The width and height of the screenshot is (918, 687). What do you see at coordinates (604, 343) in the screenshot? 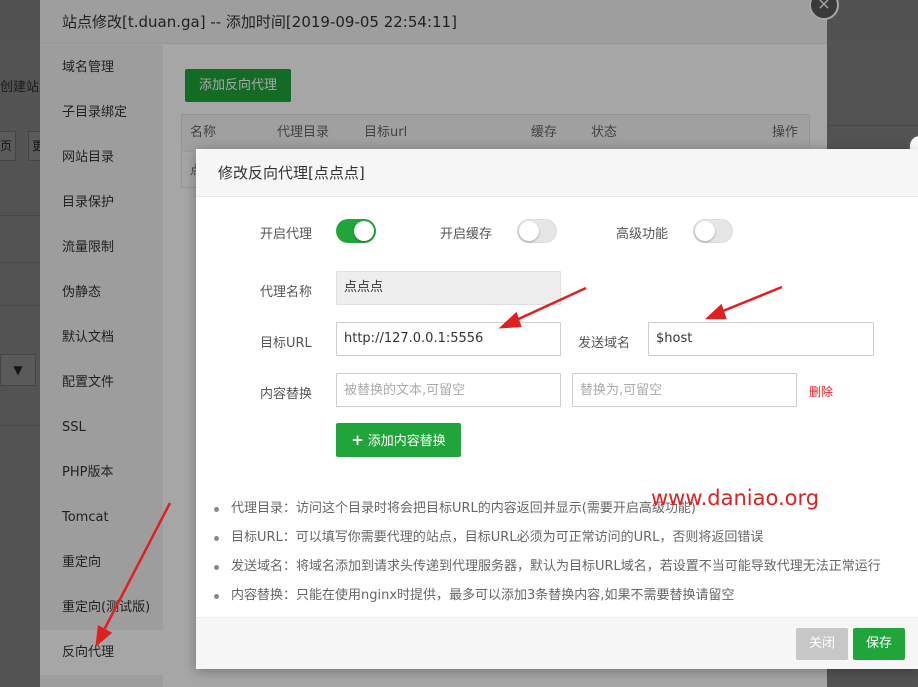
I see `send-domain-label: 发送域名` at bounding box center [604, 343].